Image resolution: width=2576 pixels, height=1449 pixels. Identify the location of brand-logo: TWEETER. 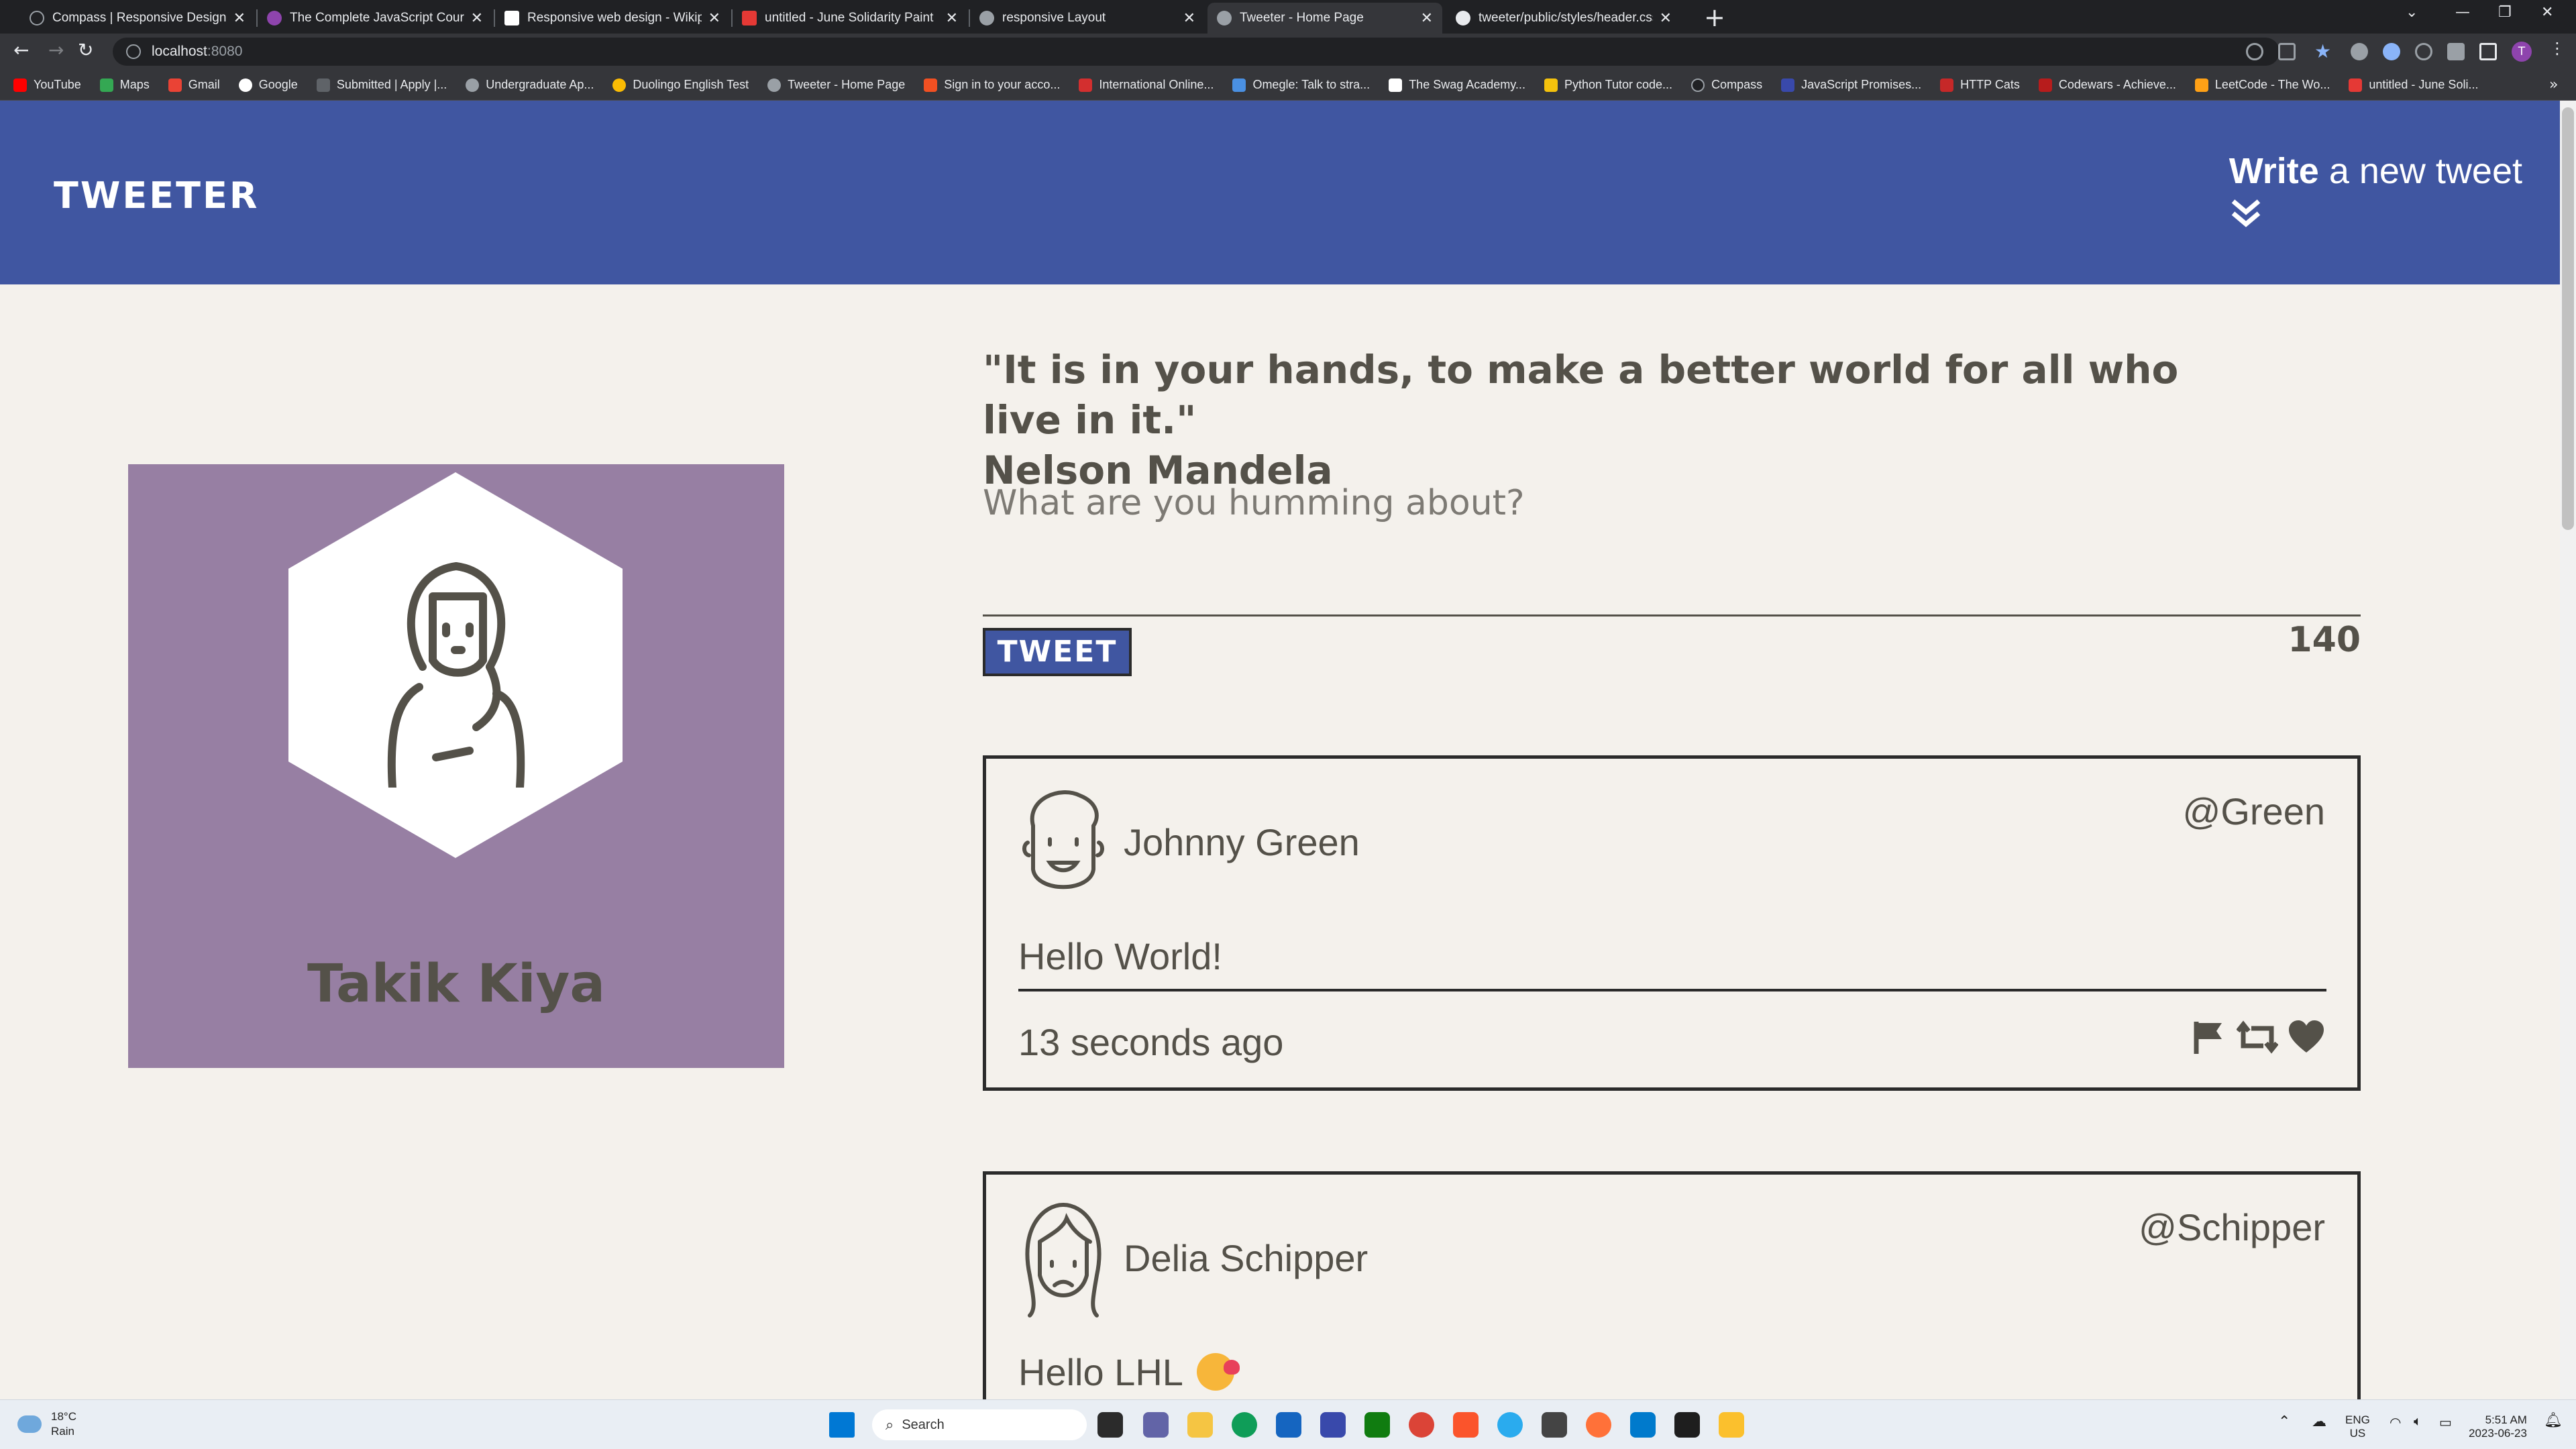
(156, 195).